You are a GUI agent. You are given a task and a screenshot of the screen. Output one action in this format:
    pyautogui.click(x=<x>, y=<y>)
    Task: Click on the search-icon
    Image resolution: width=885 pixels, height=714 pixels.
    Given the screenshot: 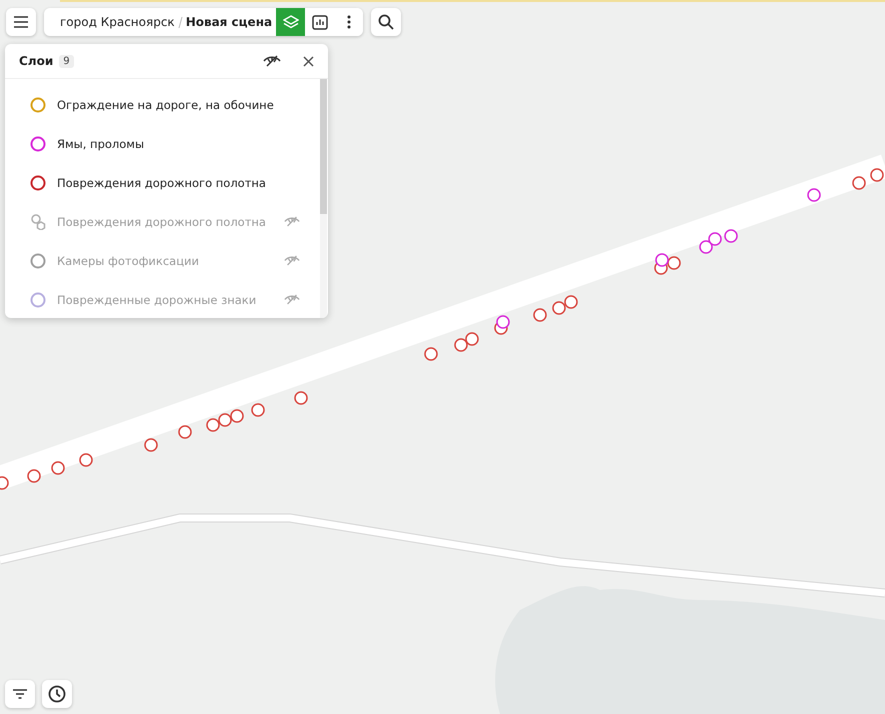 What is the action you would take?
    pyautogui.click(x=386, y=22)
    